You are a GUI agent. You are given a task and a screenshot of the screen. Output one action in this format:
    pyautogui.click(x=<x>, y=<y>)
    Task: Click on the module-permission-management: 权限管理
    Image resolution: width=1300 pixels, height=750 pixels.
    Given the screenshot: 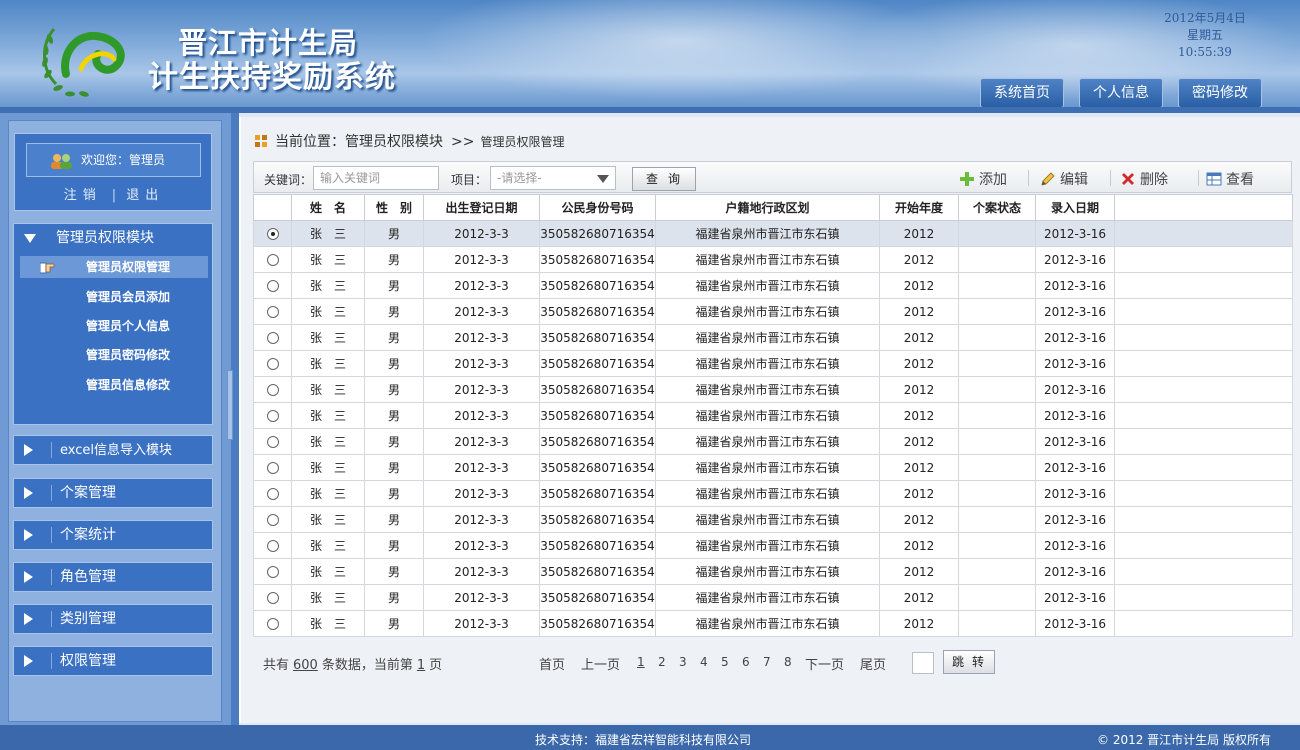 What is the action you would take?
    pyautogui.click(x=113, y=661)
    